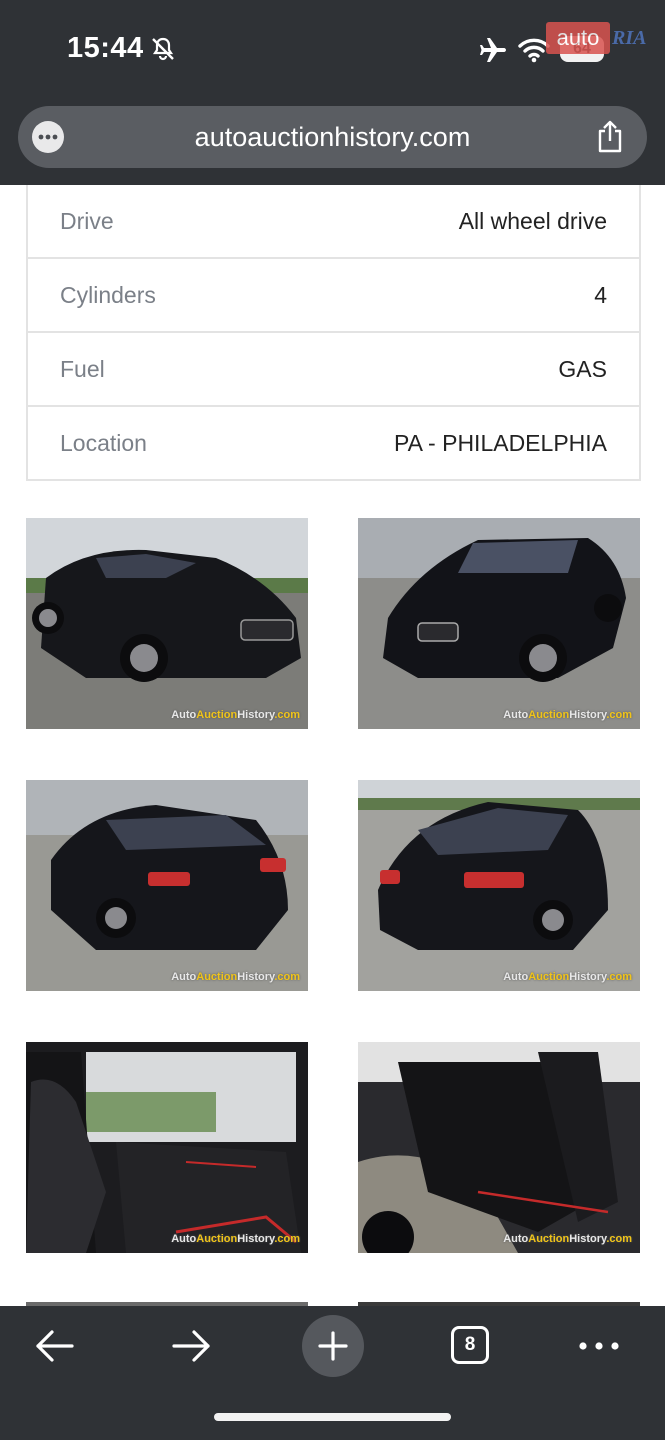 The image size is (665, 1440). Describe the element at coordinates (600, 294) in the screenshot. I see `spec-value: 4` at that location.